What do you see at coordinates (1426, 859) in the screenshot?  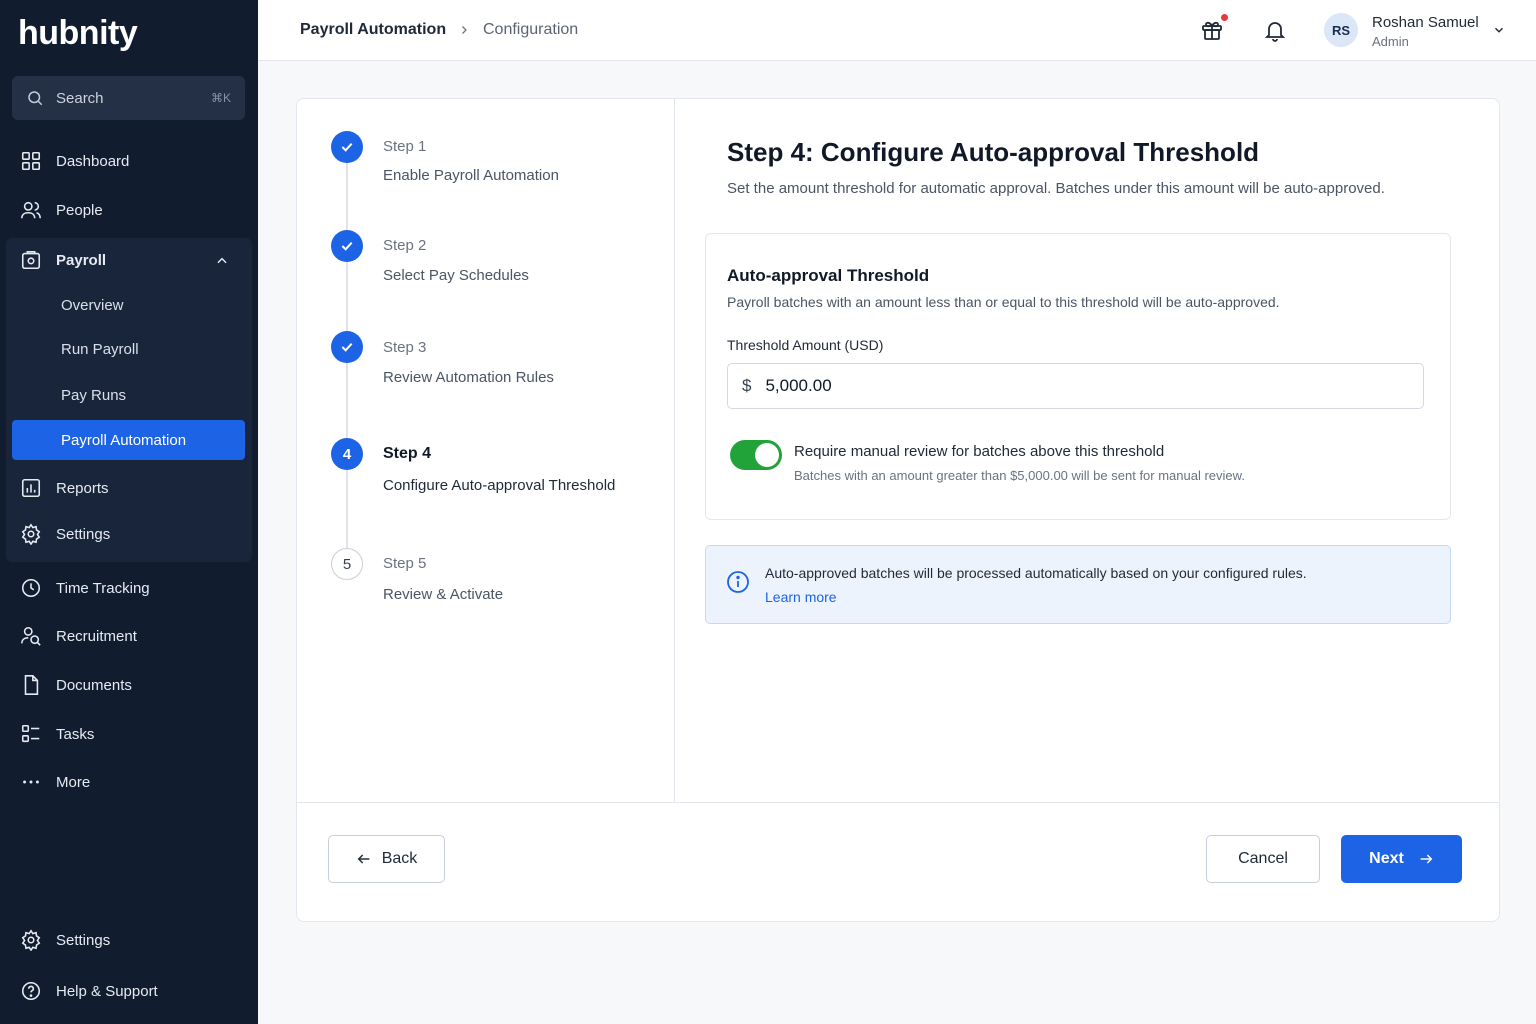 I see `arrow-right-icon` at bounding box center [1426, 859].